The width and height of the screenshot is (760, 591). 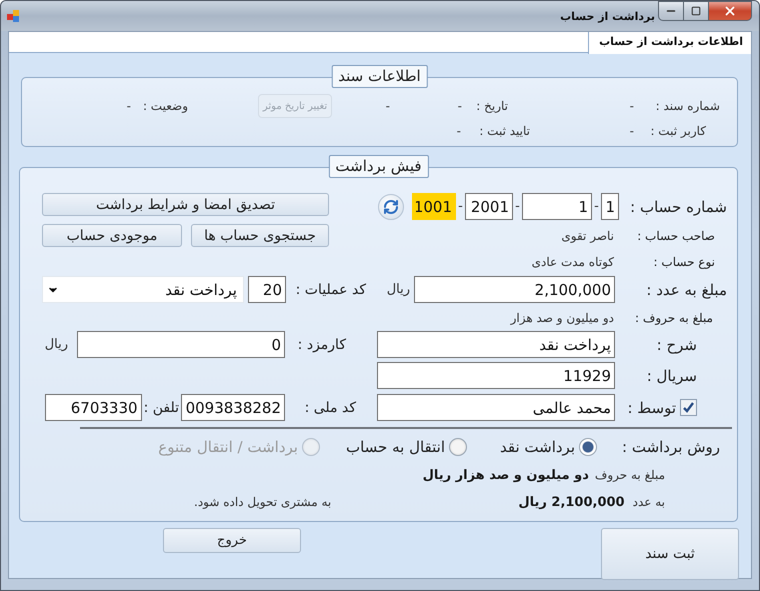 I want to click on field-value: کوتاه مدت عادی, so click(x=573, y=262).